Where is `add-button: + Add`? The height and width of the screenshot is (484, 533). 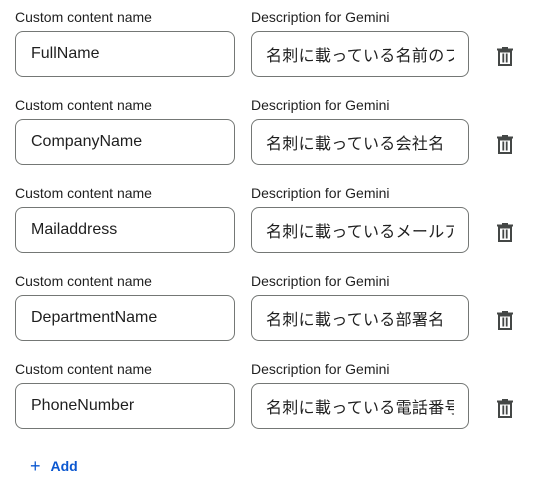
add-button: + Add is located at coordinates (54, 466).